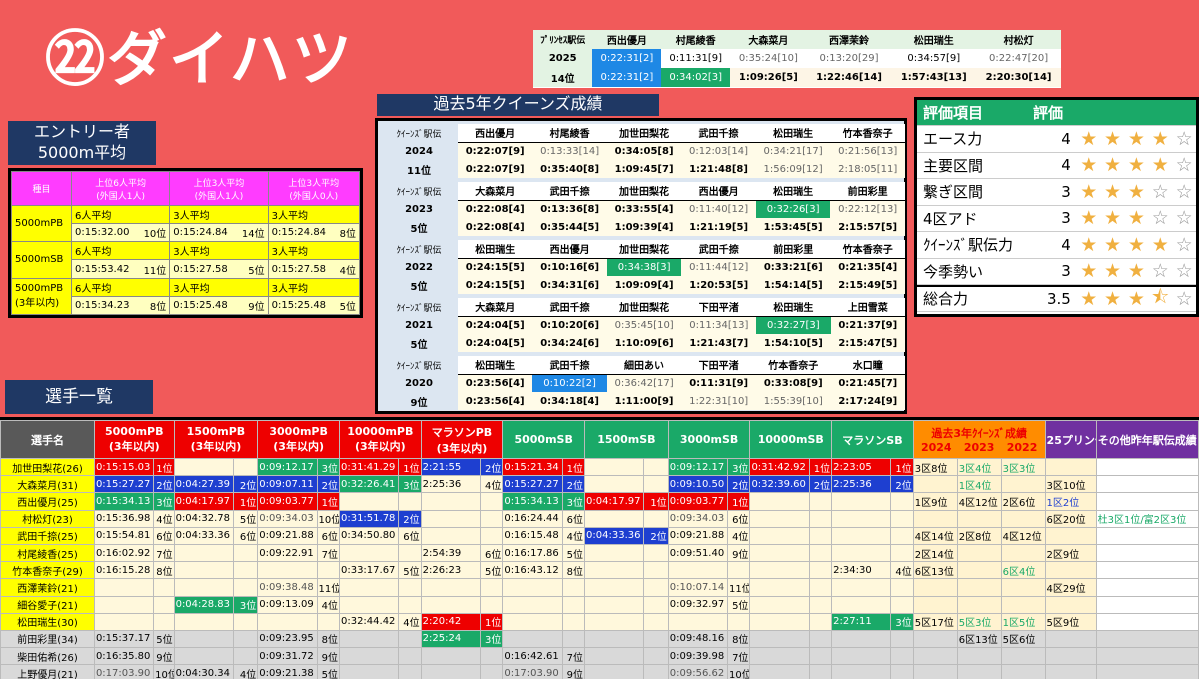  What do you see at coordinates (216, 439) in the screenshot?
I see `main-header-cell: 1500mPB (3年以内)` at bounding box center [216, 439].